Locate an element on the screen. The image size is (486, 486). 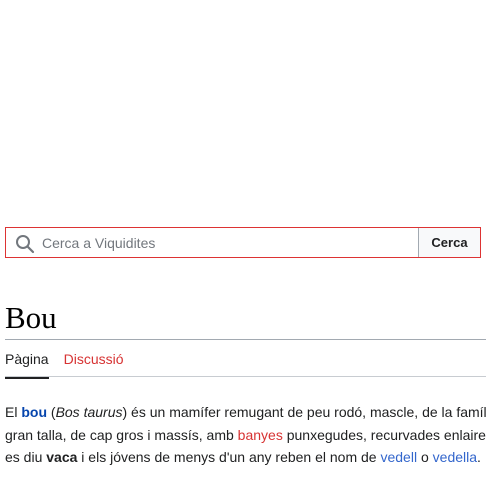
link-banyes: banyes is located at coordinates (260, 435).